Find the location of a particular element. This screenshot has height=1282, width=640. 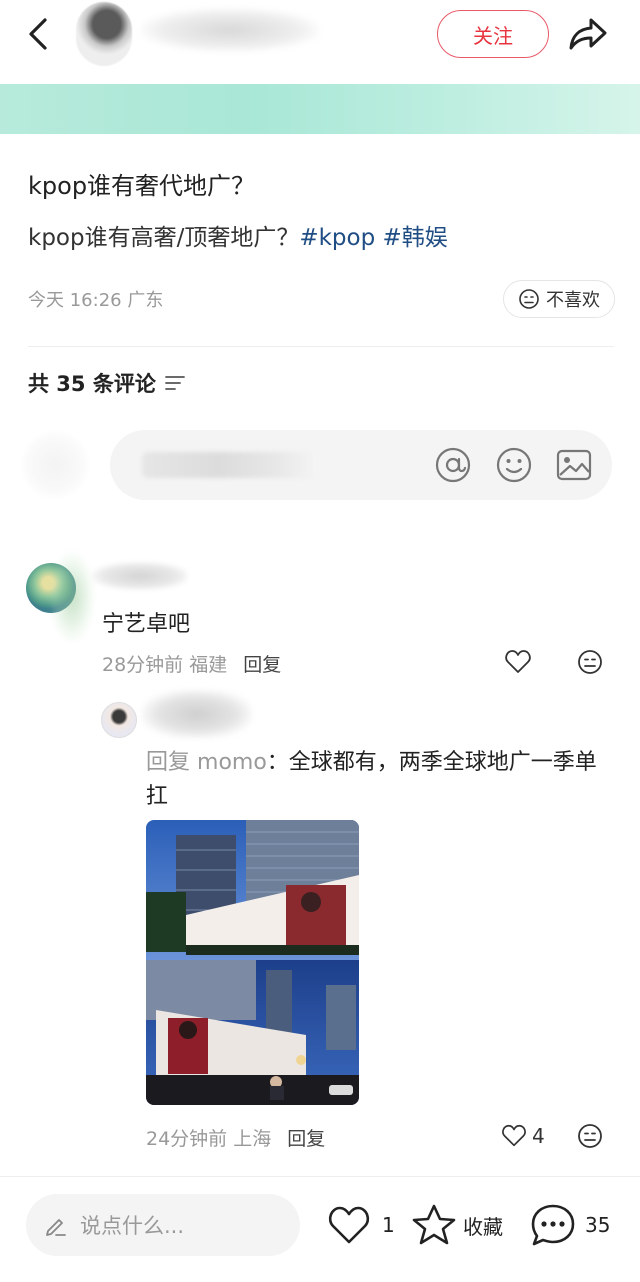

dislike-label: 不喜欢 is located at coordinates (573, 300).